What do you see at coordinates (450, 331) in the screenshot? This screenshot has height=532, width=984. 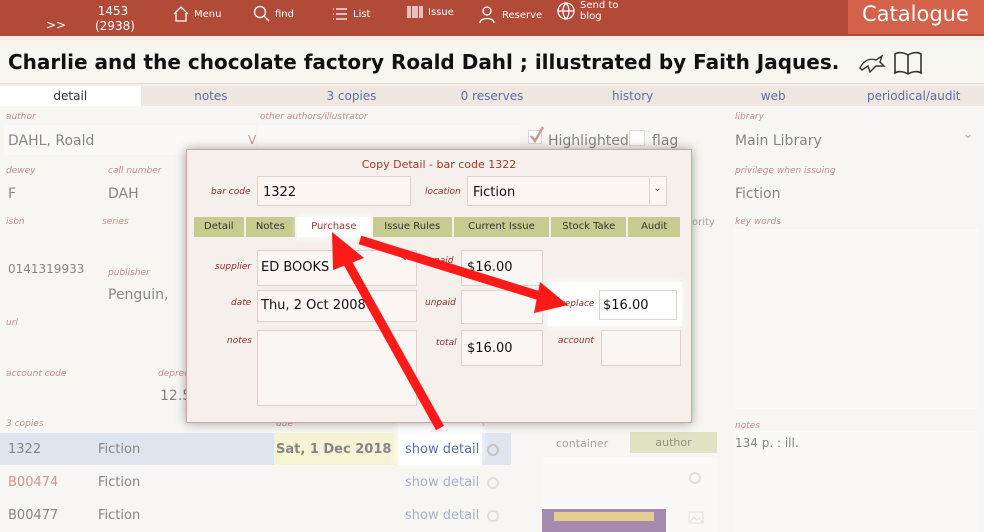 I see `annotation-arrows` at bounding box center [450, 331].